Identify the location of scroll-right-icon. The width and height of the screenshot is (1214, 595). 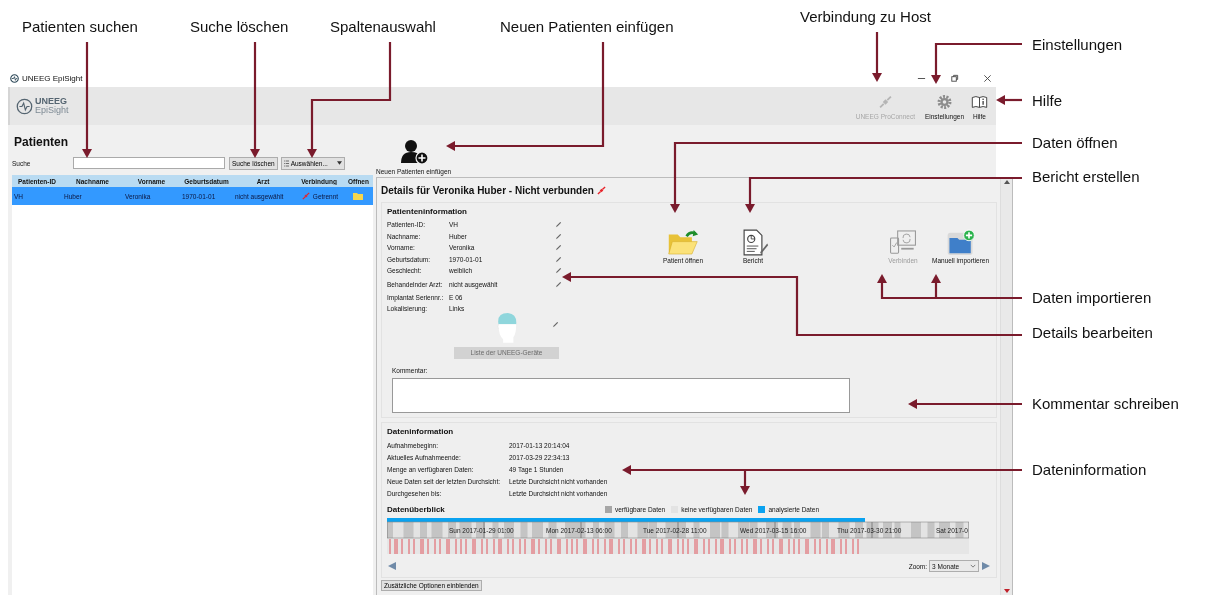
(986, 566).